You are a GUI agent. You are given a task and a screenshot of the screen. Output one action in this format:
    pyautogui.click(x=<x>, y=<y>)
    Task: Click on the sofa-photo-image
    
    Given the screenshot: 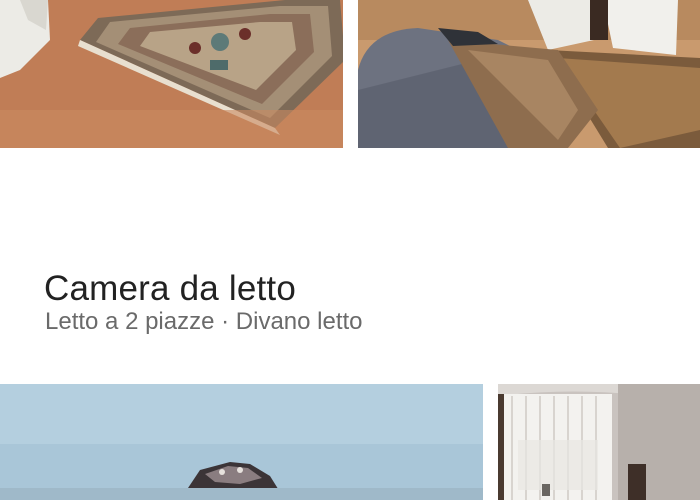 What is the action you would take?
    pyautogui.click(x=529, y=74)
    